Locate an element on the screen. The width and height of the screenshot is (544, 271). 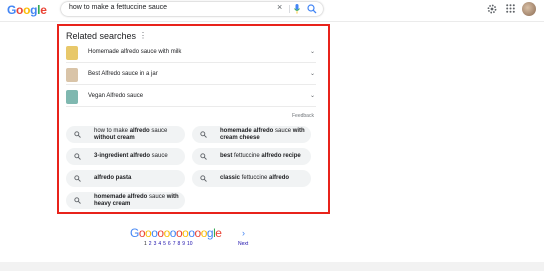
page-number-link: 6 is located at coordinates (169, 244).